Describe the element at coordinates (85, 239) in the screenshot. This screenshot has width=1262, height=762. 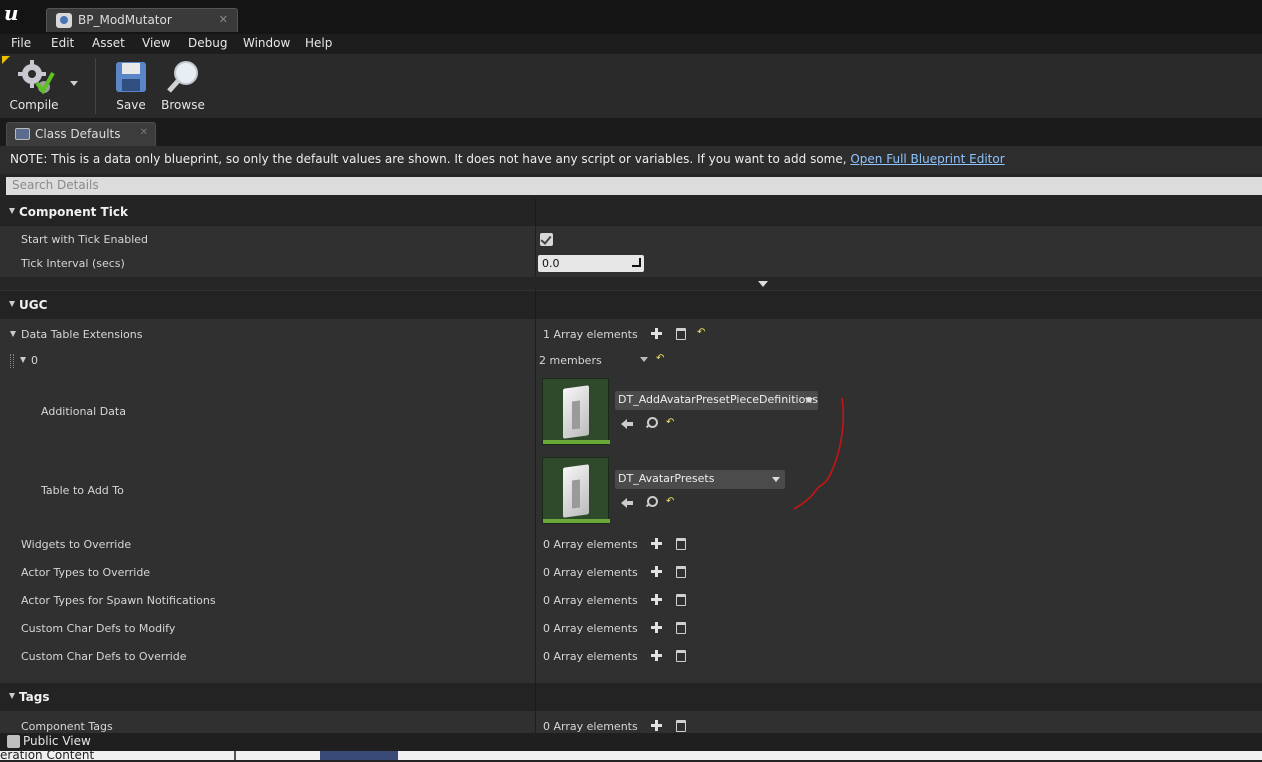
I see `start-with-tick-label: Start with Tick Enabled` at that location.